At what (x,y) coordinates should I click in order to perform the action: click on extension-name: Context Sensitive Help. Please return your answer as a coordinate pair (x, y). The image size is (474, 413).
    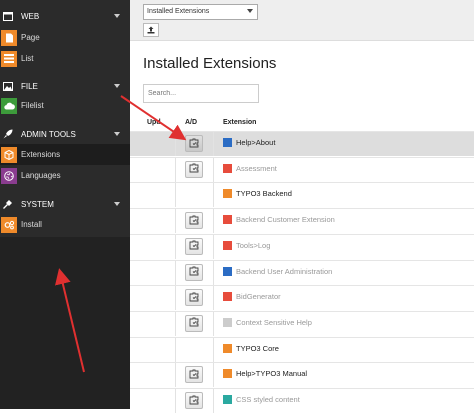
    Looking at the image, I should click on (274, 322).